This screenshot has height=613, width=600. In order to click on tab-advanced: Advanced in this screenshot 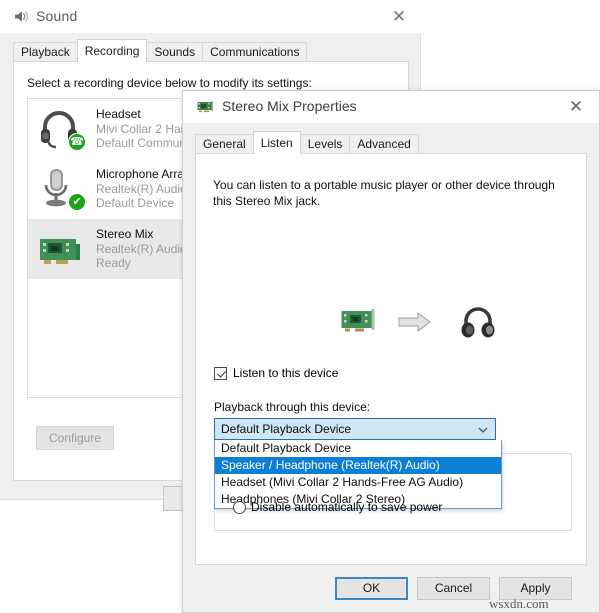, I will do `click(384, 144)`.